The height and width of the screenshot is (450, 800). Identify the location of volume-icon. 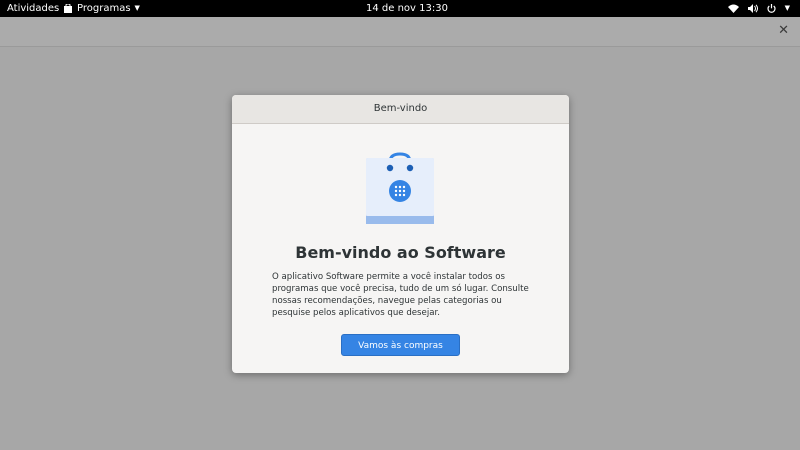
(752, 8).